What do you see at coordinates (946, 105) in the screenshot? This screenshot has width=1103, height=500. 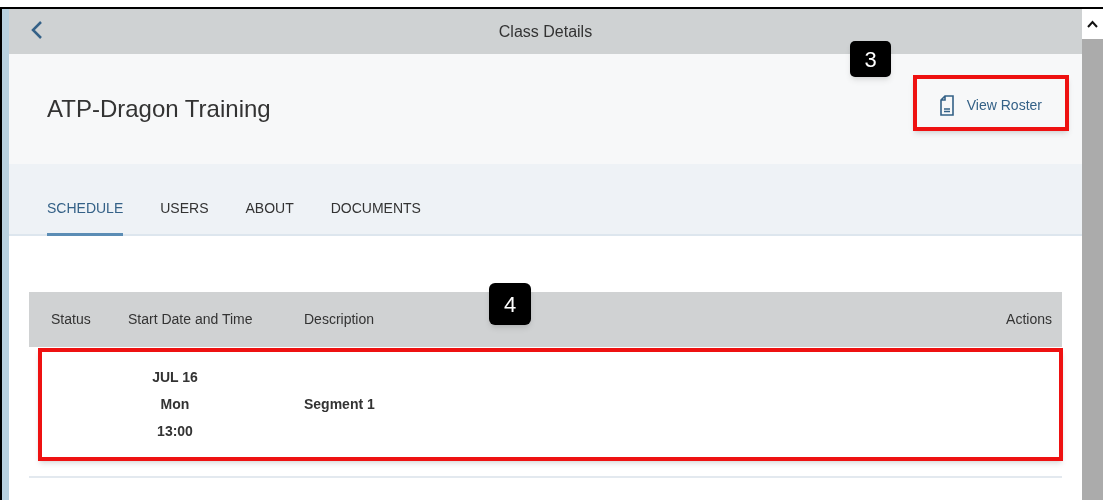 I see `document-icon` at bounding box center [946, 105].